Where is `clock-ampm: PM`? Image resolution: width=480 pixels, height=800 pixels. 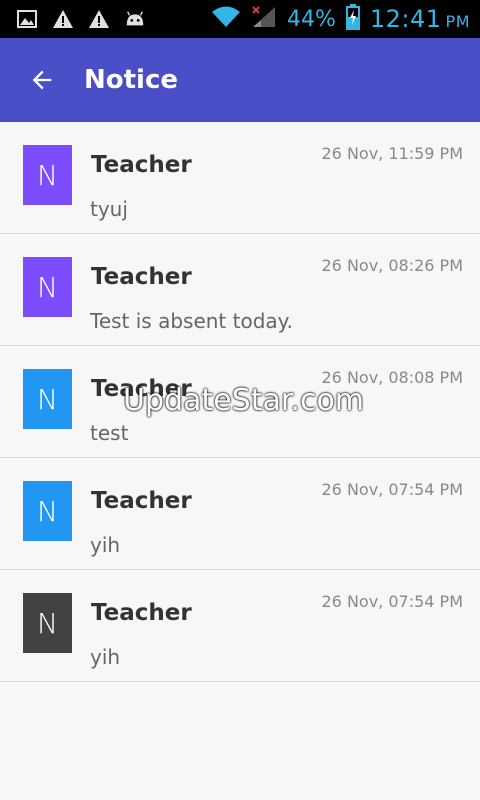 clock-ampm: PM is located at coordinates (457, 21).